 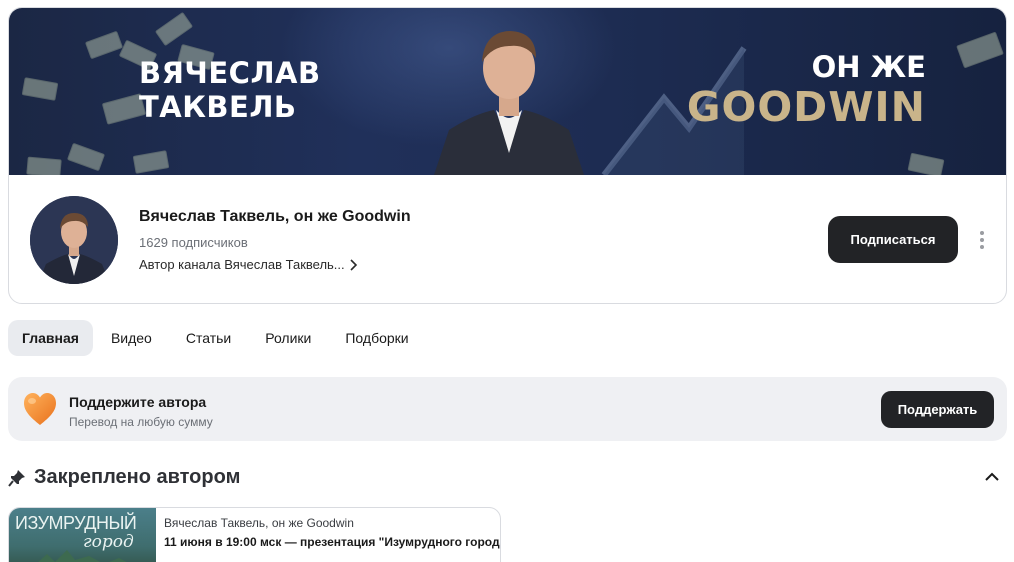 What do you see at coordinates (137, 477) in the screenshot?
I see `pinned-title: Закреплено автором` at bounding box center [137, 477].